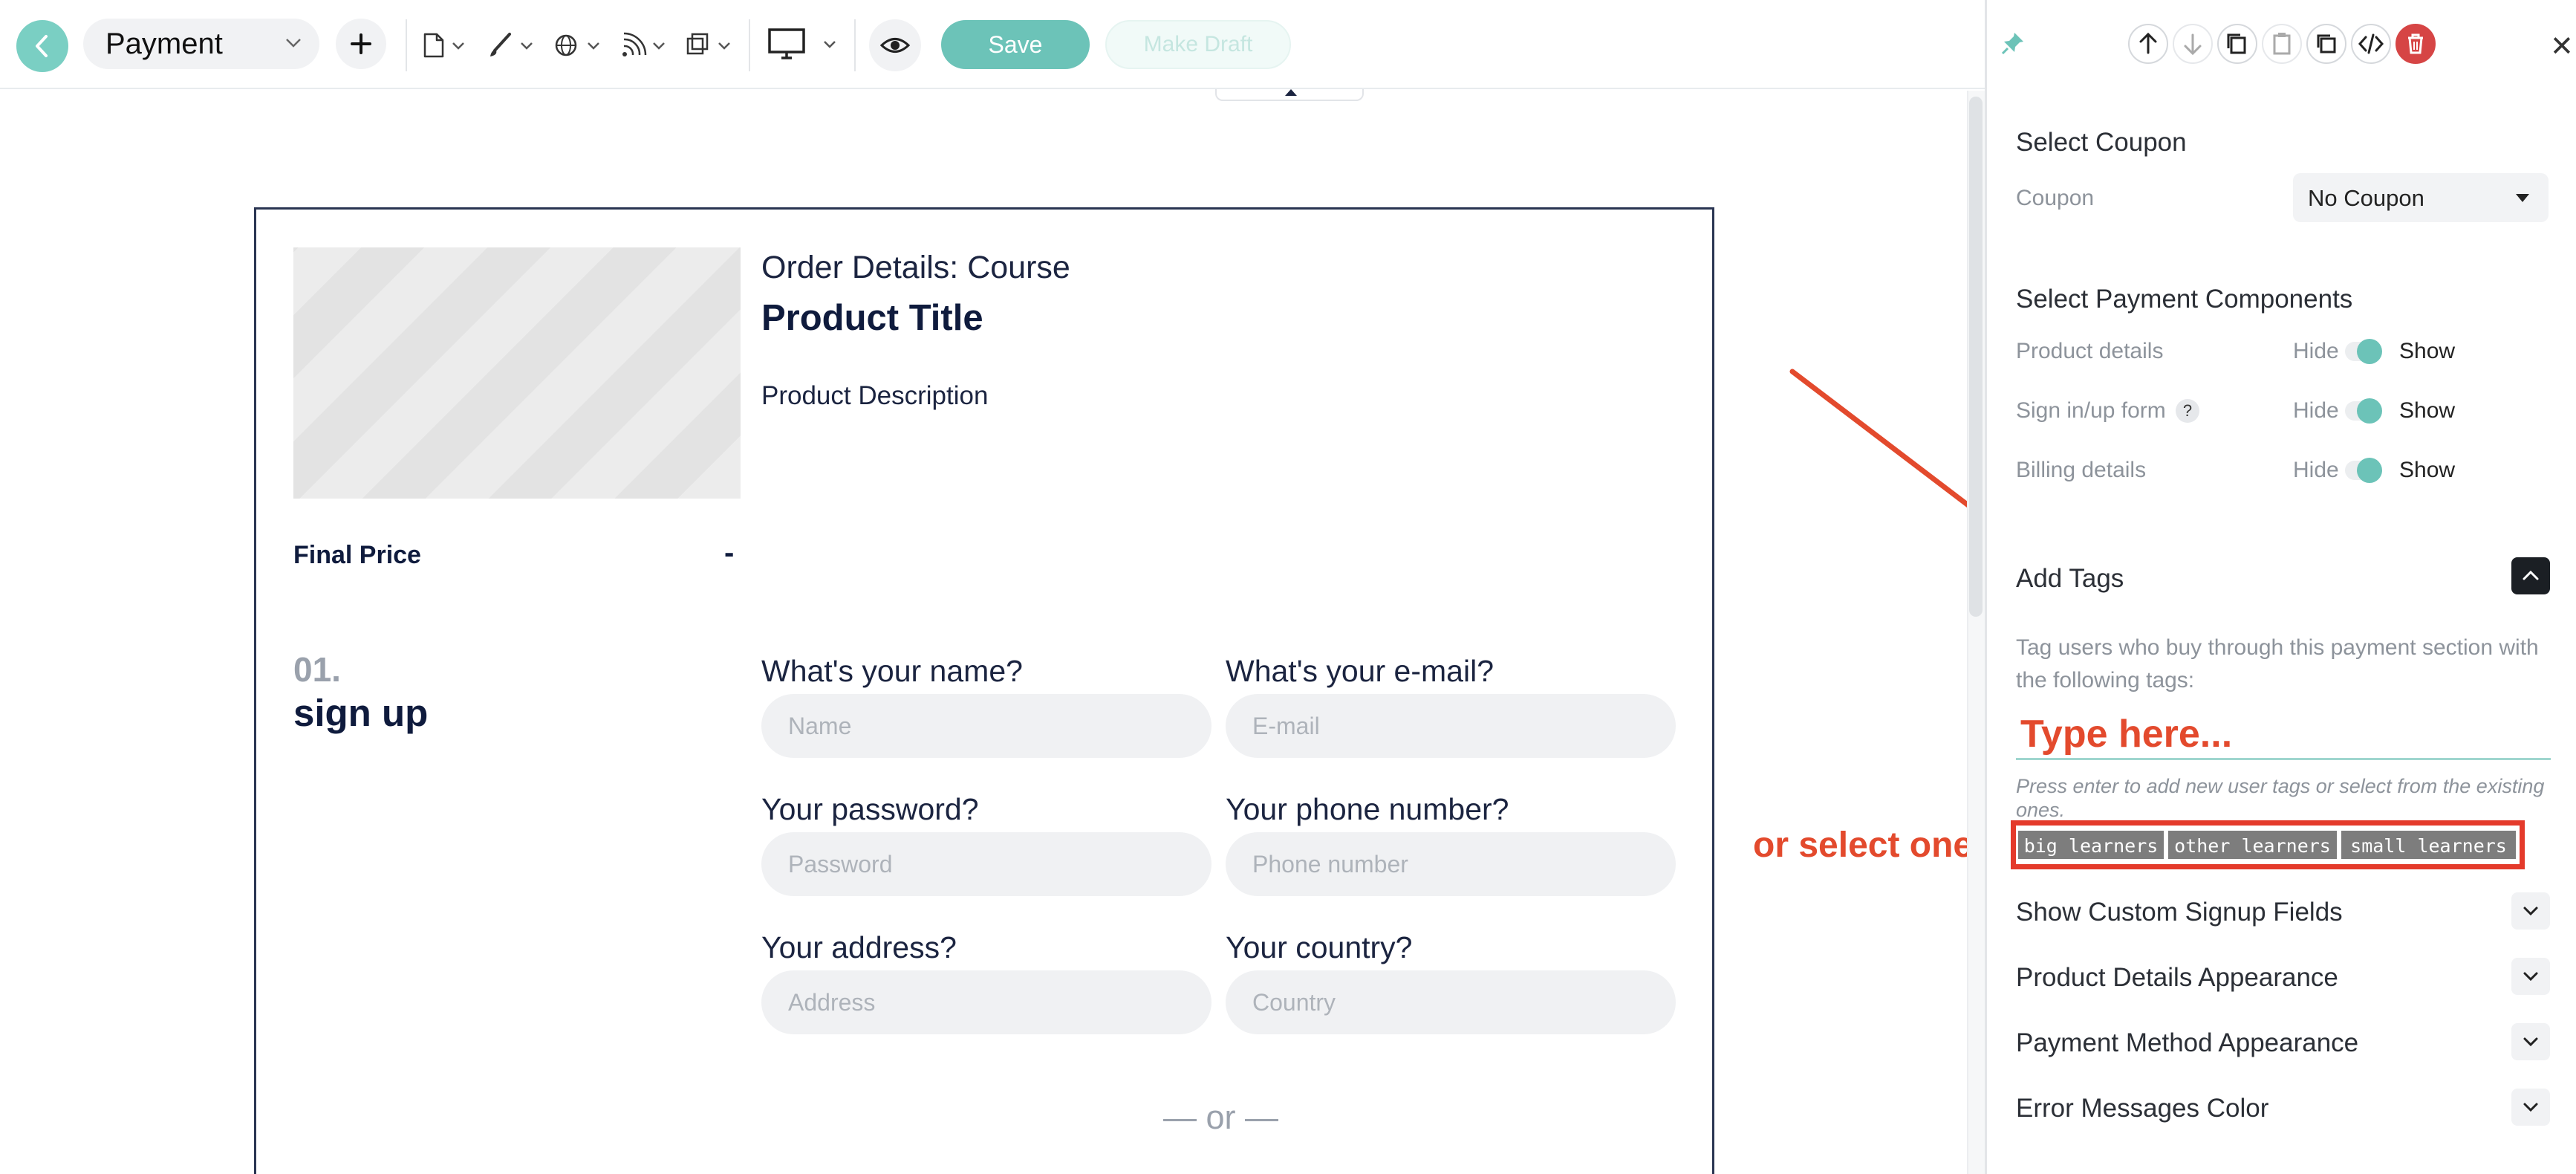 This screenshot has width=2576, height=1174. I want to click on tags-collapse-button, so click(2530, 575).